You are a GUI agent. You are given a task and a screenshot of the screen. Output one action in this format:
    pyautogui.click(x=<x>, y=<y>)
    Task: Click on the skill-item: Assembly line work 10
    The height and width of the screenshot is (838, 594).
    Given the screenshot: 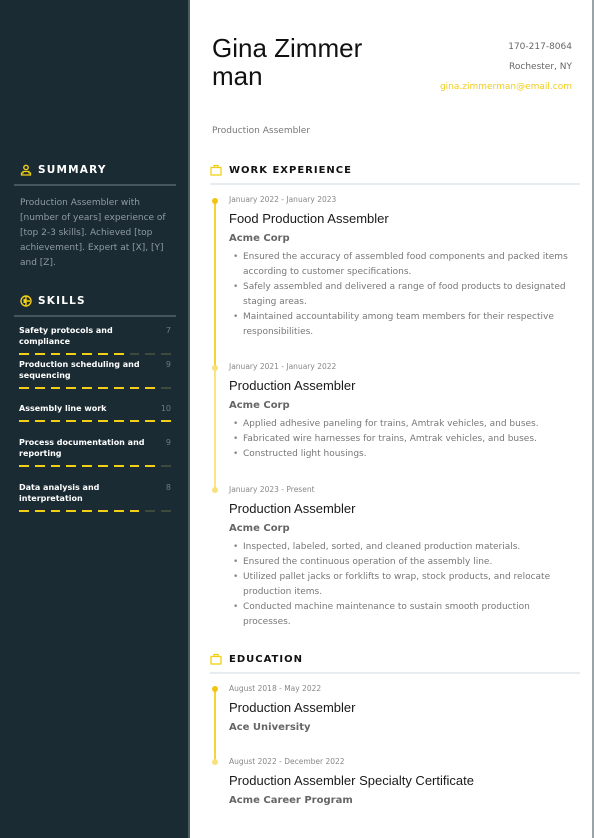 What is the action you would take?
    pyautogui.click(x=95, y=412)
    